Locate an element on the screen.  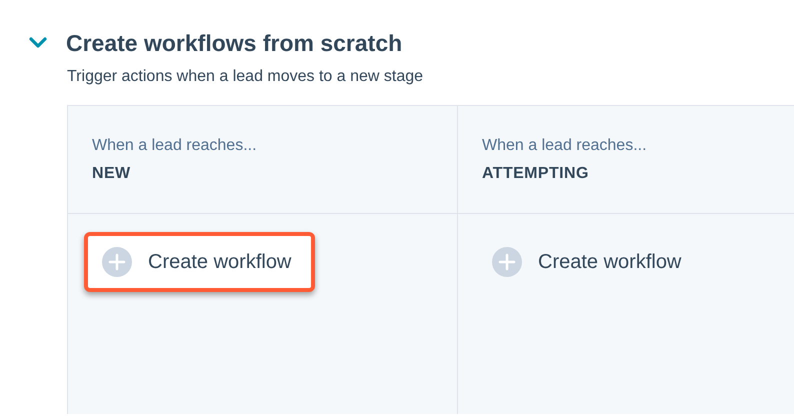
stage-name: ATTEMPTING is located at coordinates (535, 174).